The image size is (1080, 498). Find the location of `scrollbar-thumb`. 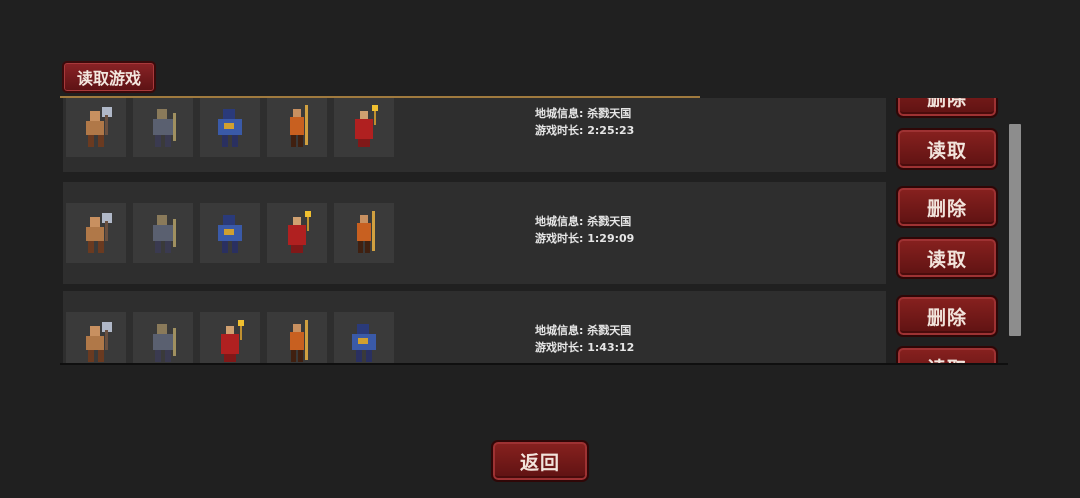

scrollbar-thumb is located at coordinates (1015, 230).